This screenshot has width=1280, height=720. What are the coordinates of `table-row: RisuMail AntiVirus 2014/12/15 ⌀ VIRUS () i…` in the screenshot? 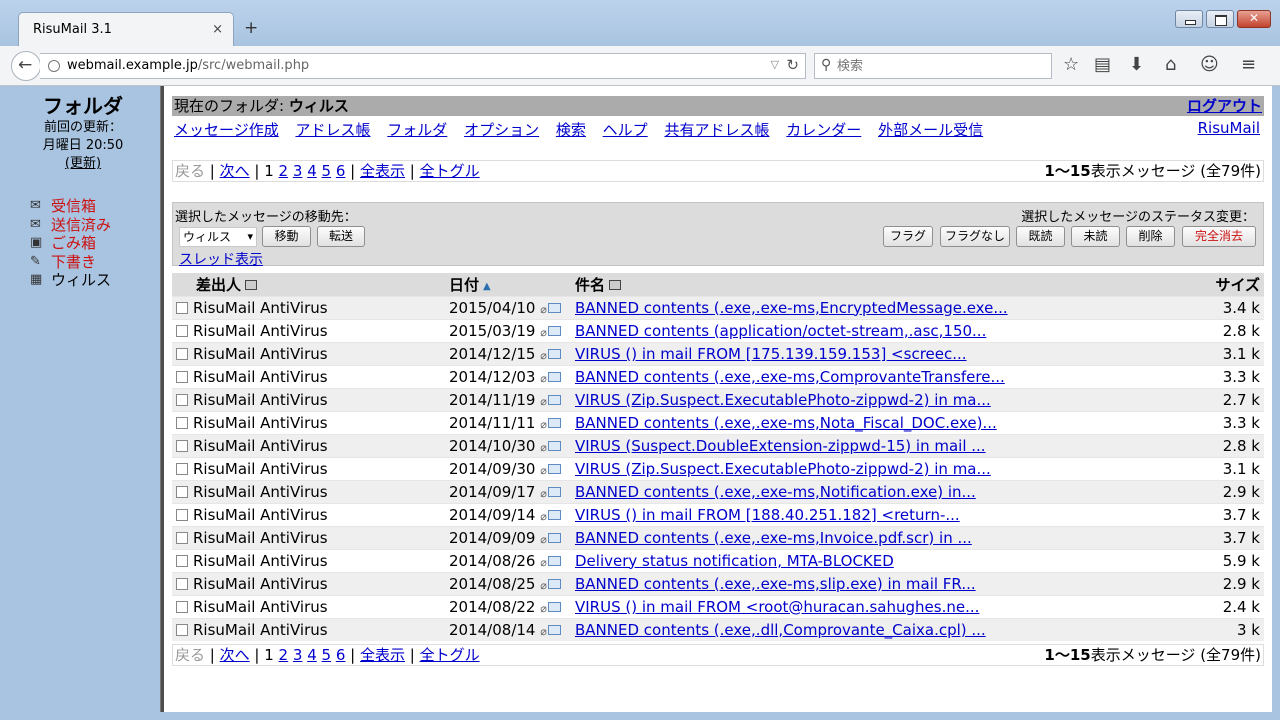 It's located at (718, 353).